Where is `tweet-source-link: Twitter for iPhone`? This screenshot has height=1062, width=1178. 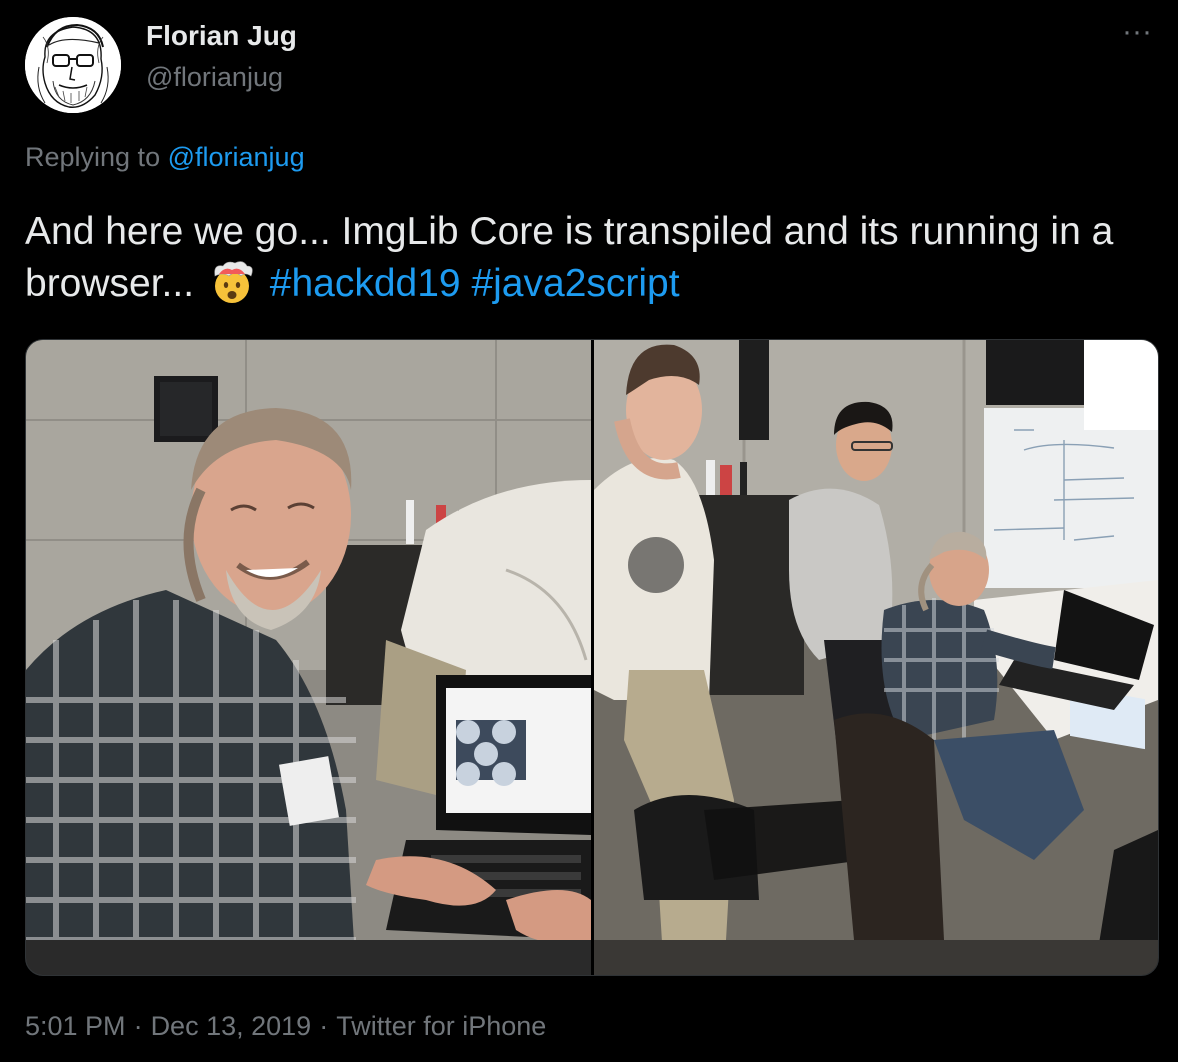
tweet-source-link: Twitter for iPhone is located at coordinates (441, 1026).